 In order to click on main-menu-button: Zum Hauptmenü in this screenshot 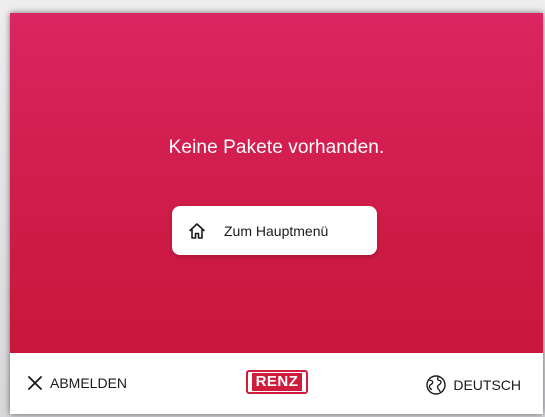, I will do `click(274, 230)`.